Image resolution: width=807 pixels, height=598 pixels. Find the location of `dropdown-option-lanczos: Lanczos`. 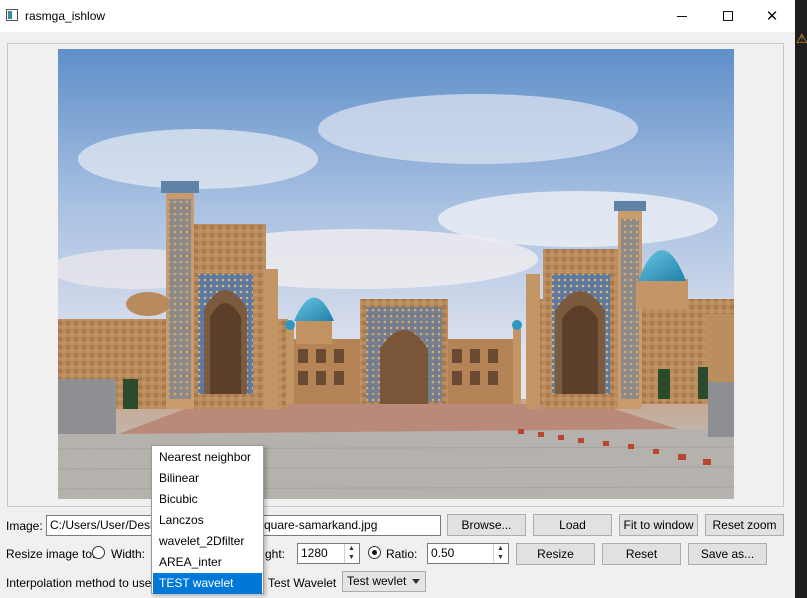

dropdown-option-lanczos: Lanczos is located at coordinates (207, 520).